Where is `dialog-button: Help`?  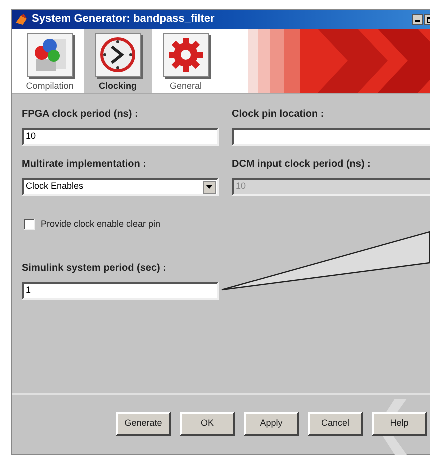
dialog-button: Help is located at coordinates (399, 424).